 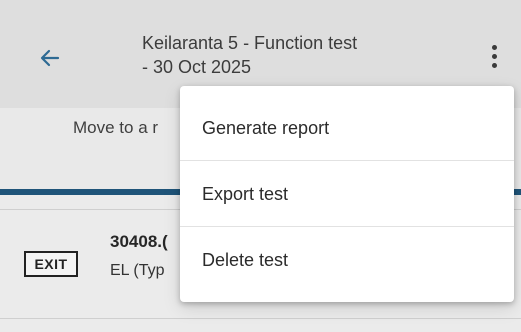 I want to click on more-options-button, so click(x=494, y=56).